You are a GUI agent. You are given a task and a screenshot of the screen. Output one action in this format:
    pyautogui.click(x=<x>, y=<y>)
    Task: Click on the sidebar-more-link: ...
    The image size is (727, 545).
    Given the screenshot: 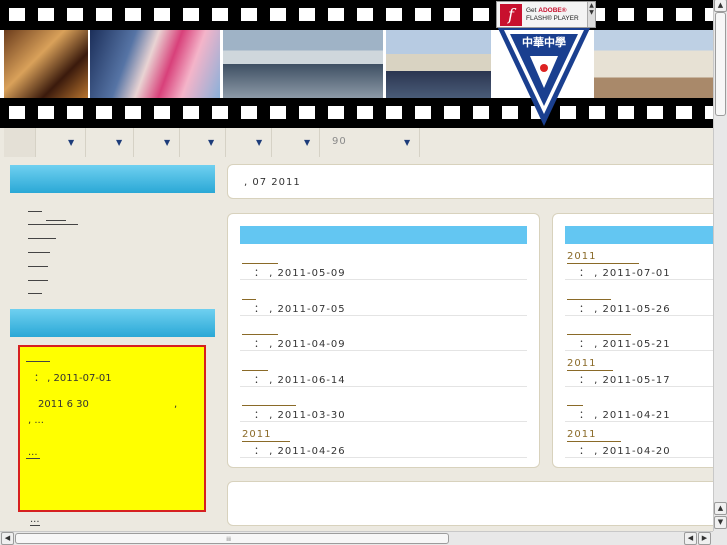 What is the action you would take?
    pyautogui.click(x=35, y=520)
    